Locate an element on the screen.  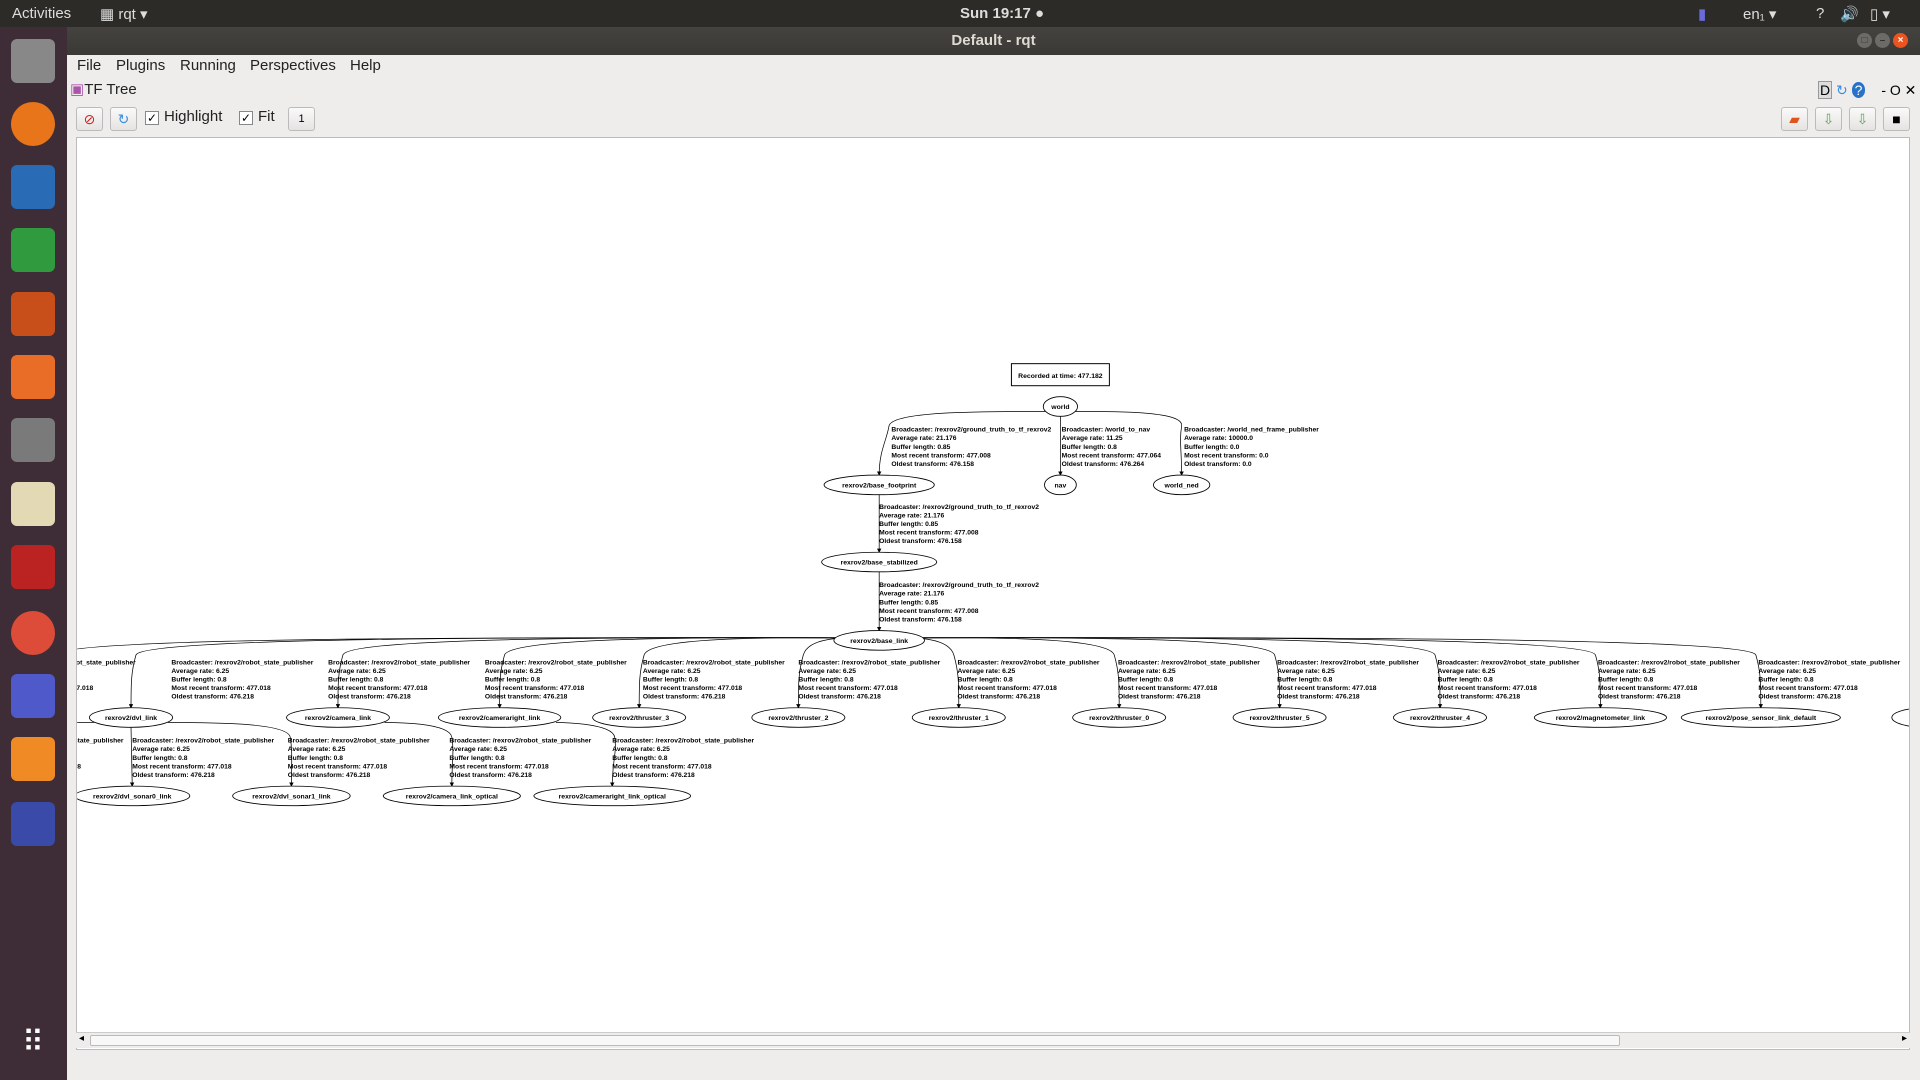
reload-plugin-icon: ↻ is located at coordinates (1842, 90).